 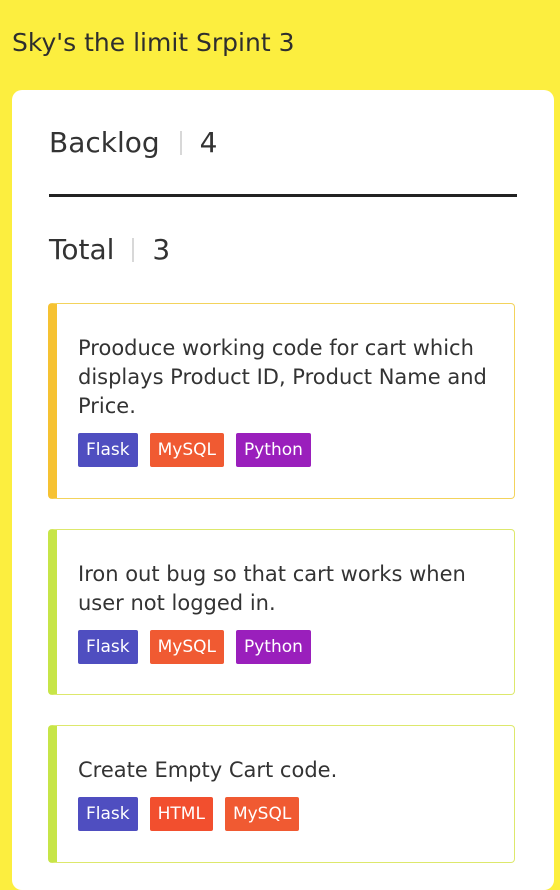 What do you see at coordinates (283, 195) in the screenshot?
I see `column-divider` at bounding box center [283, 195].